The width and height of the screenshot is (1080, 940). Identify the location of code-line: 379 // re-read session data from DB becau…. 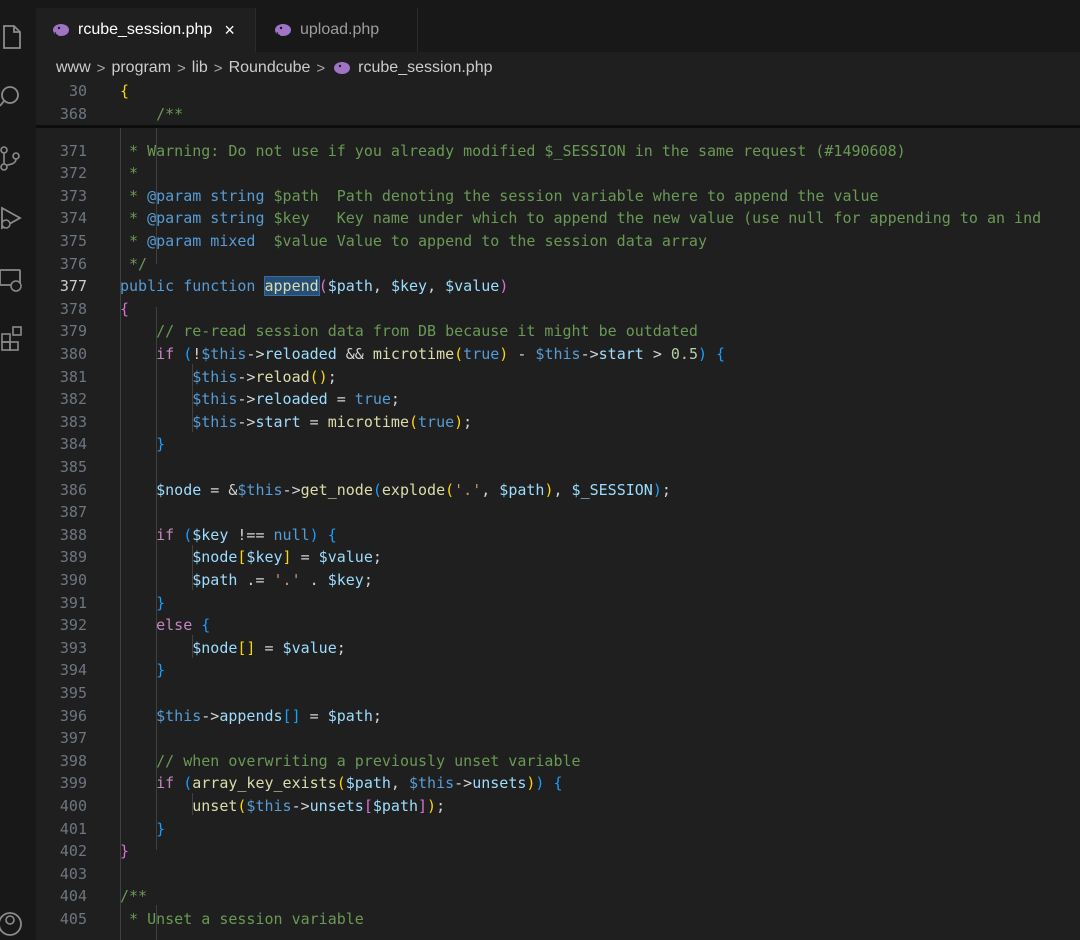
(558, 331).